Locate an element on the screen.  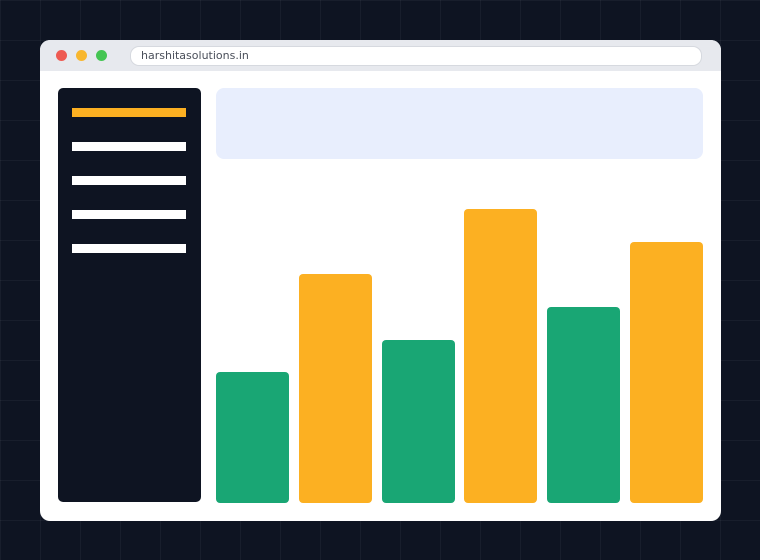
minimize-window-button is located at coordinates (81, 55).